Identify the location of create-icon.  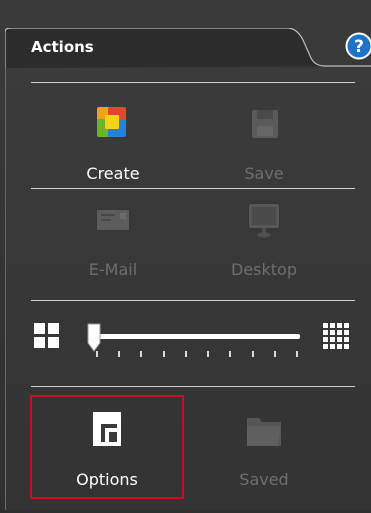
(111, 122).